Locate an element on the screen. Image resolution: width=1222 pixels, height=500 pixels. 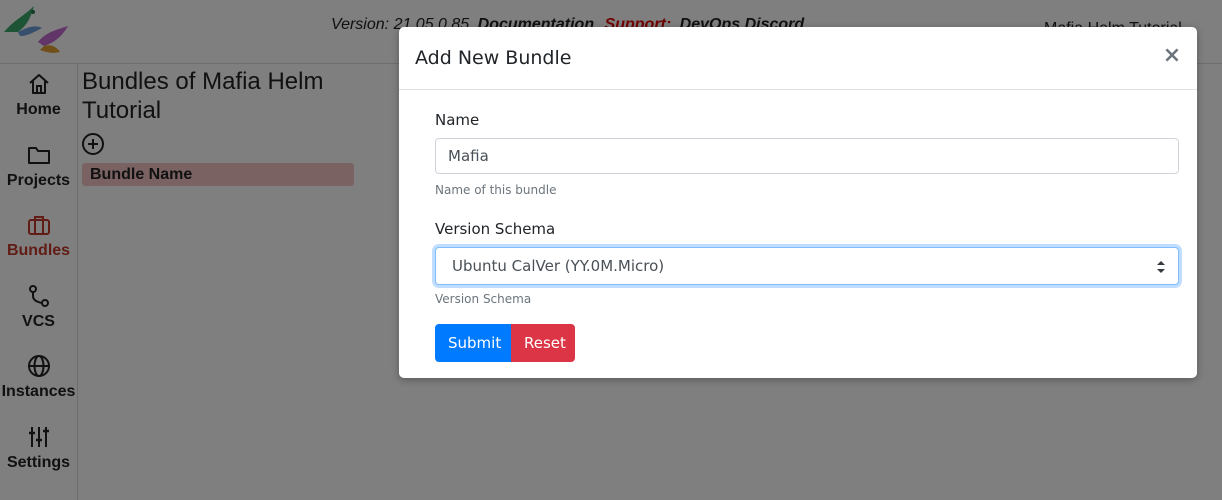
version-schema-select: Ubuntu CalVer (YY.0M.Micro) is located at coordinates (807, 266).